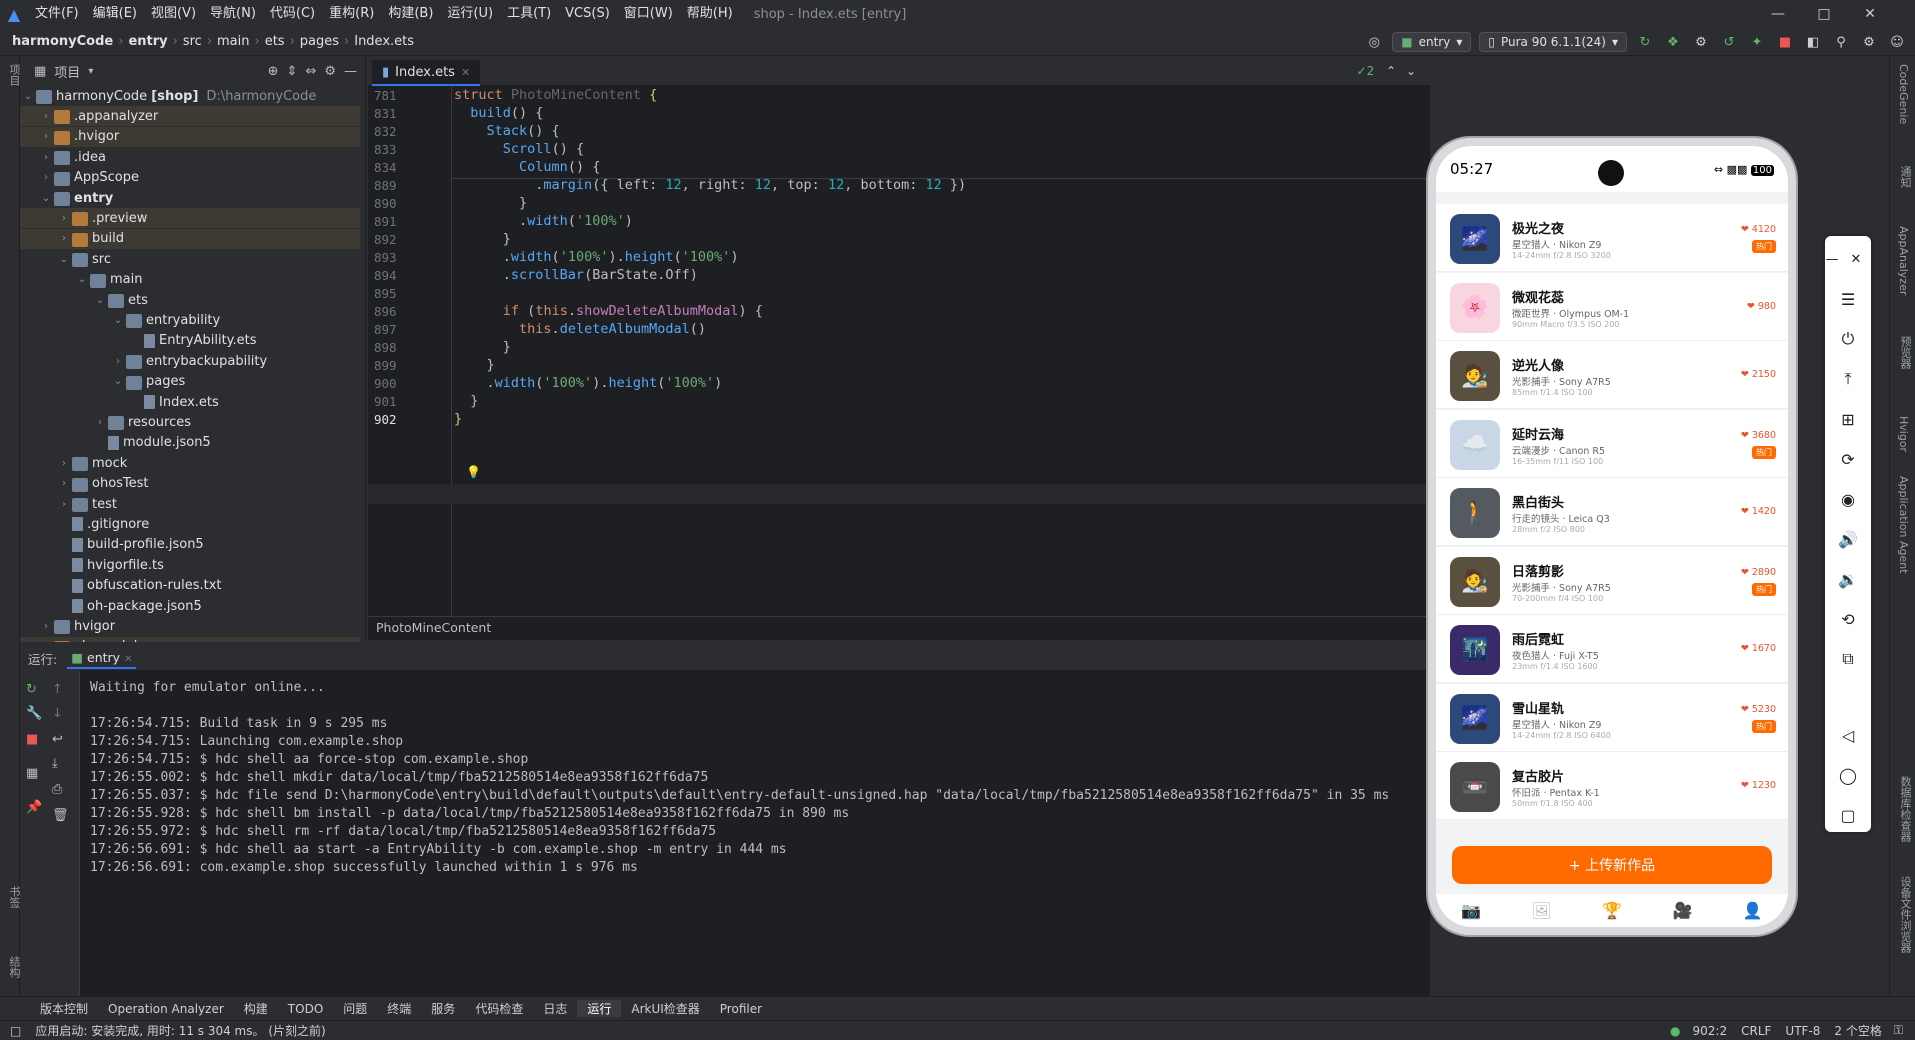 The width and height of the screenshot is (1915, 1040). I want to click on tree-row: ⌄ entry, so click(190, 198).